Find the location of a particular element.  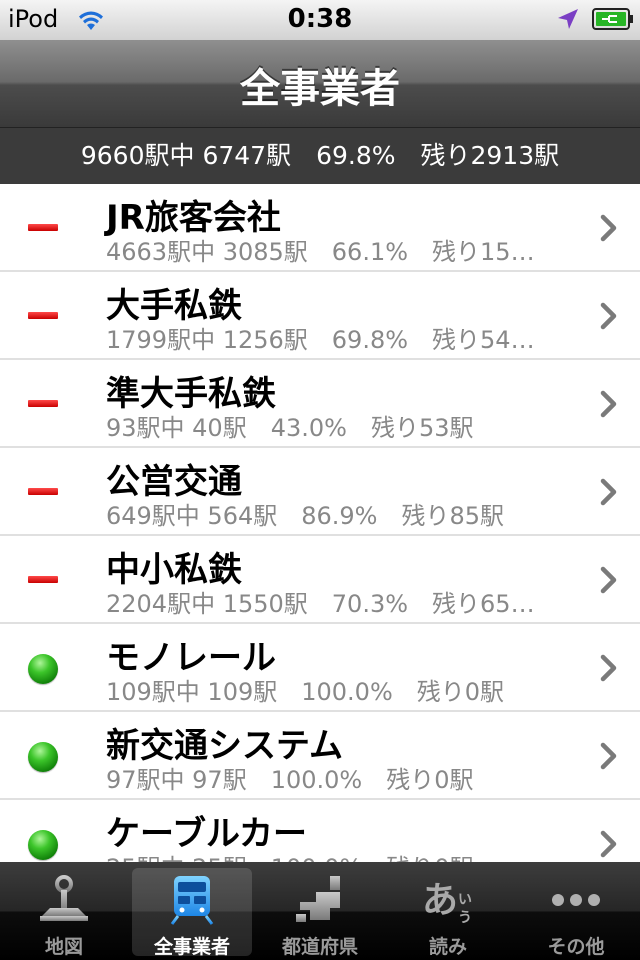

tab-map: 地図 is located at coordinates (64, 913).